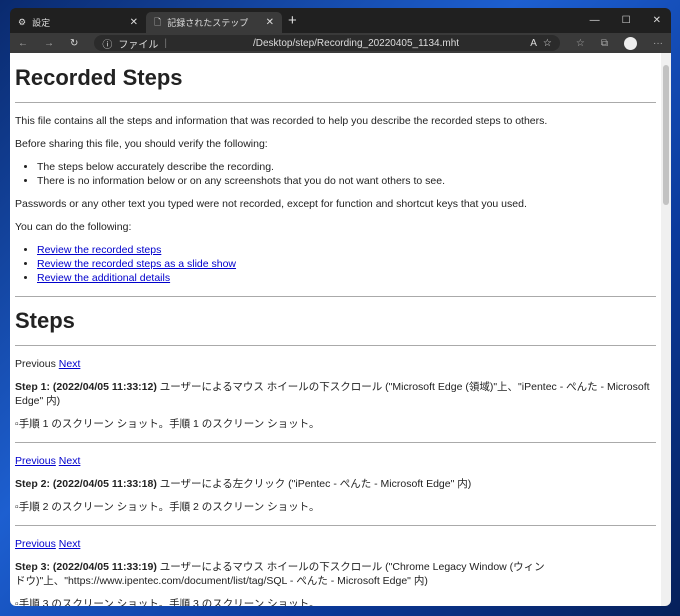 The height and width of the screenshot is (616, 680). I want to click on tab-recorded-steps: 🗋 記録されたステップ ✕, so click(214, 22).